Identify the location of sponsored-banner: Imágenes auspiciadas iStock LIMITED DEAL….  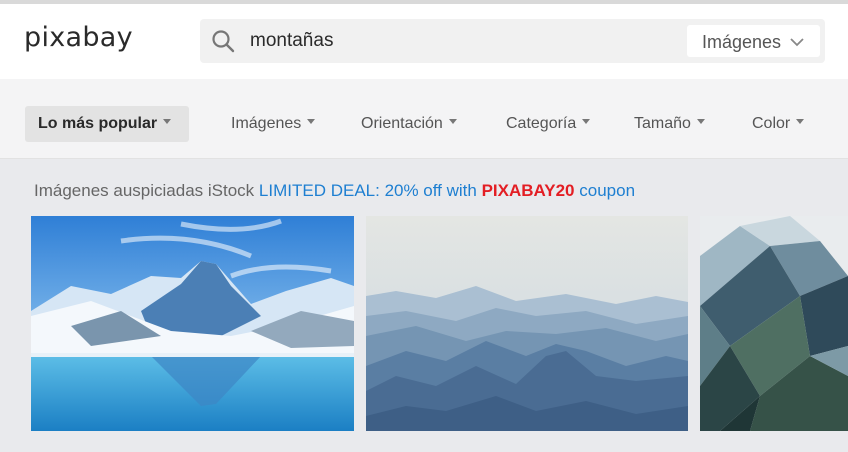
(334, 191).